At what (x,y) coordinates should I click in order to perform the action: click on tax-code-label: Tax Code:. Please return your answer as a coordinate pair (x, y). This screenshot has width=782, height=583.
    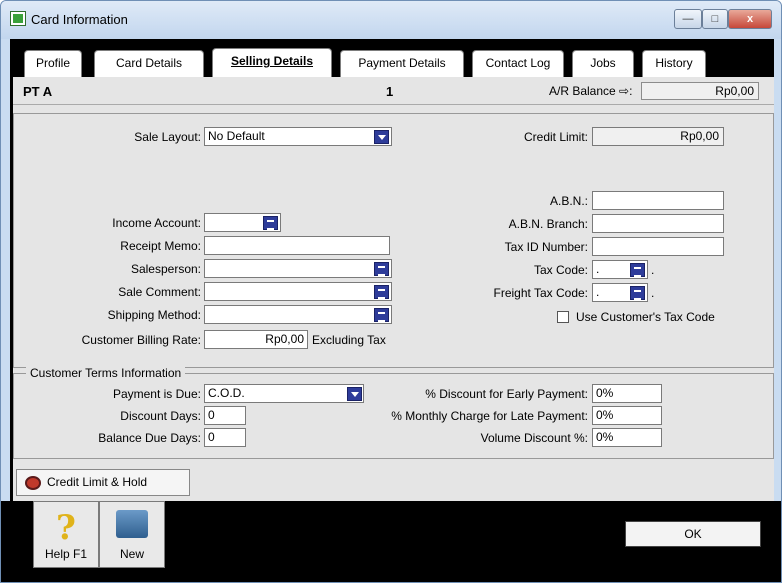
    Looking at the image, I should click on (560, 270).